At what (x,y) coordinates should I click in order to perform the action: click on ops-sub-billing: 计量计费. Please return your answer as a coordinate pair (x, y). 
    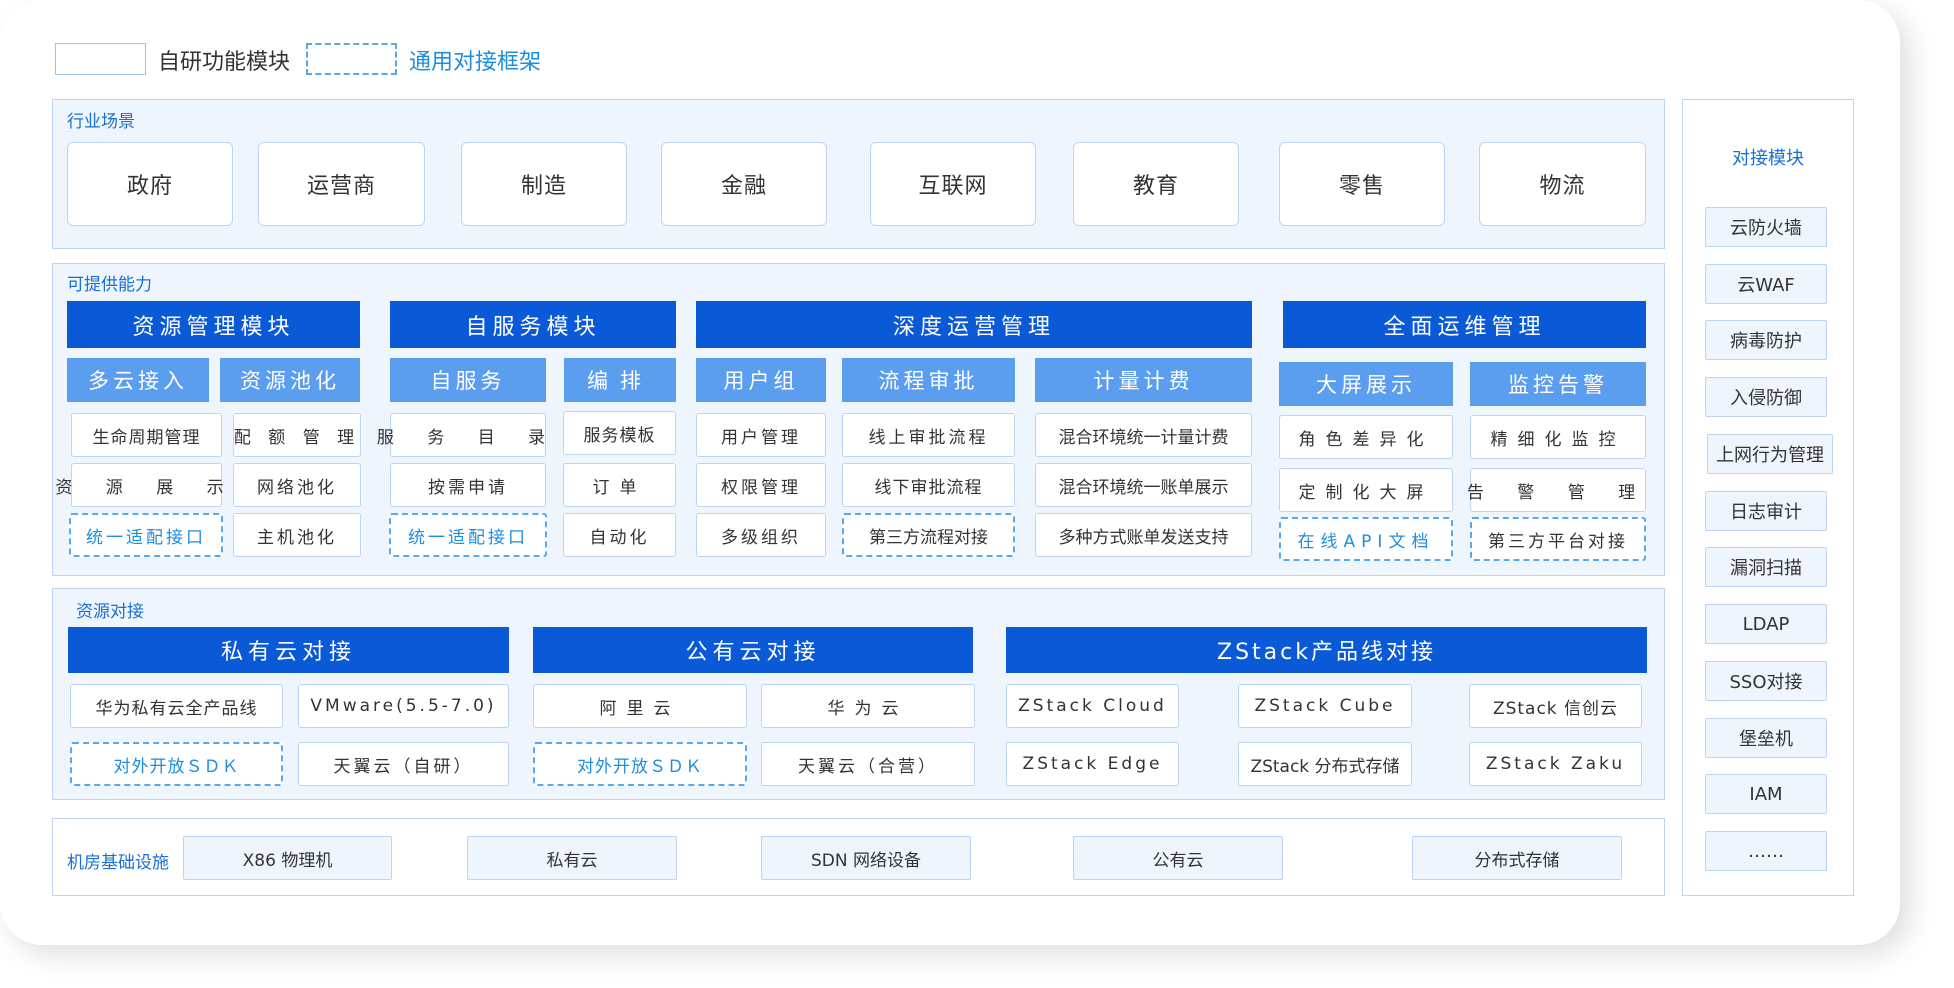
    Looking at the image, I should click on (1143, 380).